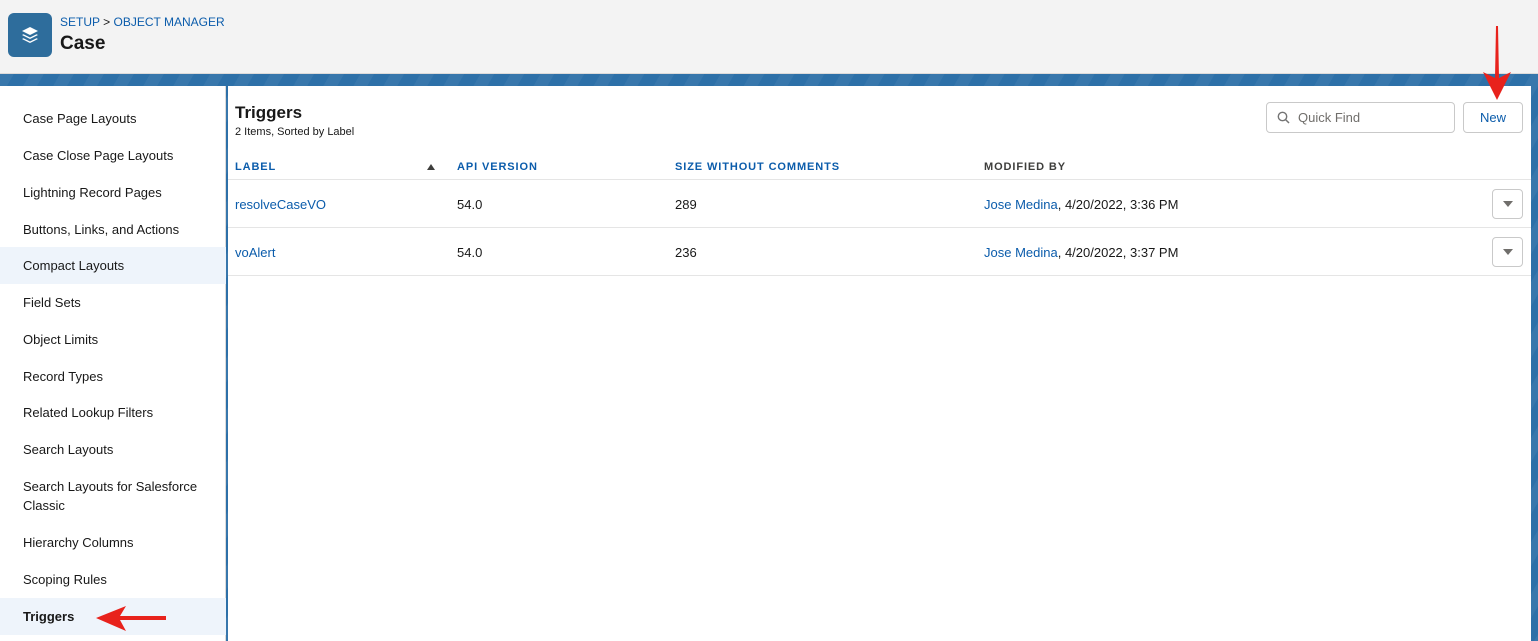 This screenshot has height=641, width=1538. Describe the element at coordinates (98, 155) in the screenshot. I see `sidebar-item-label: Case Close Page Layouts` at that location.